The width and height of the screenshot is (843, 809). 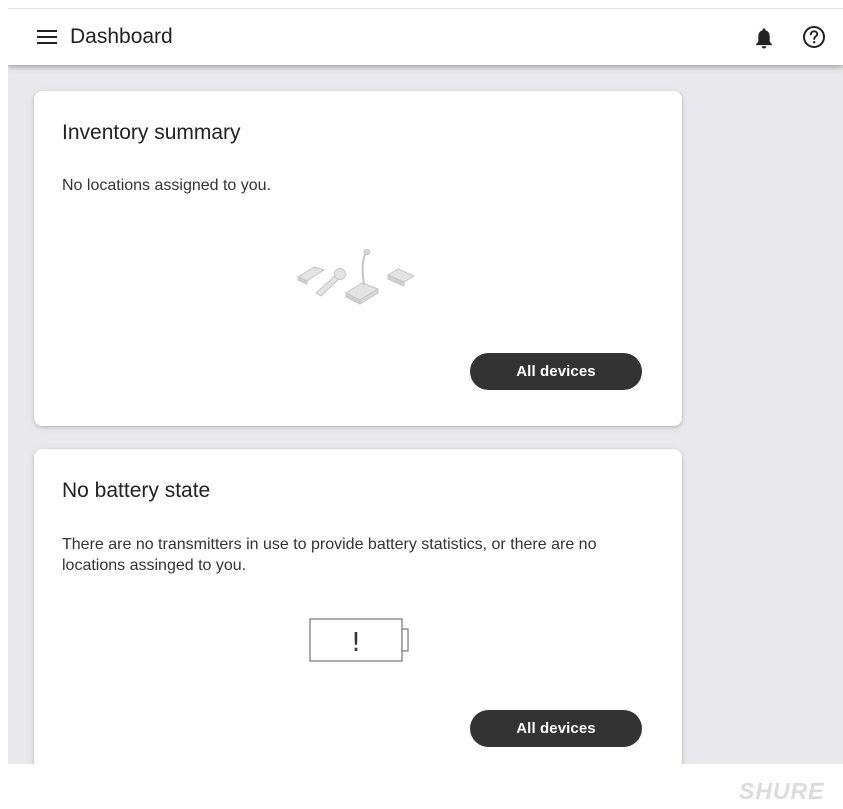 I want to click on battery-alert-illustration: !, so click(x=359, y=640).